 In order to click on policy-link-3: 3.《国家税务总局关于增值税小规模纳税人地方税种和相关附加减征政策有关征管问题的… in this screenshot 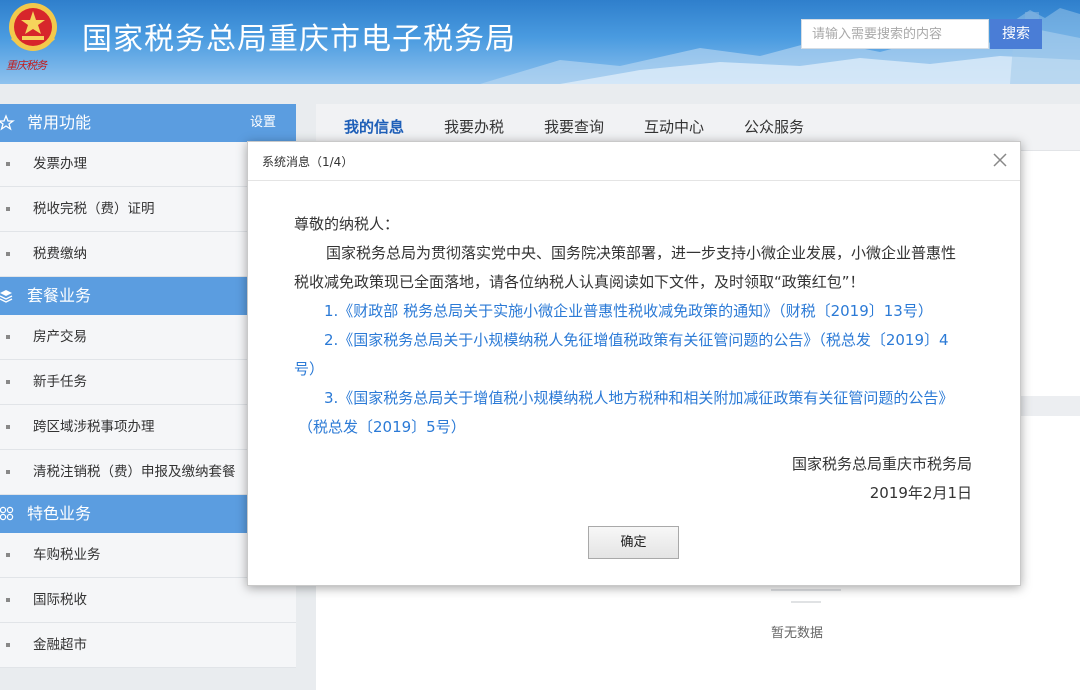, I will do `click(634, 398)`.